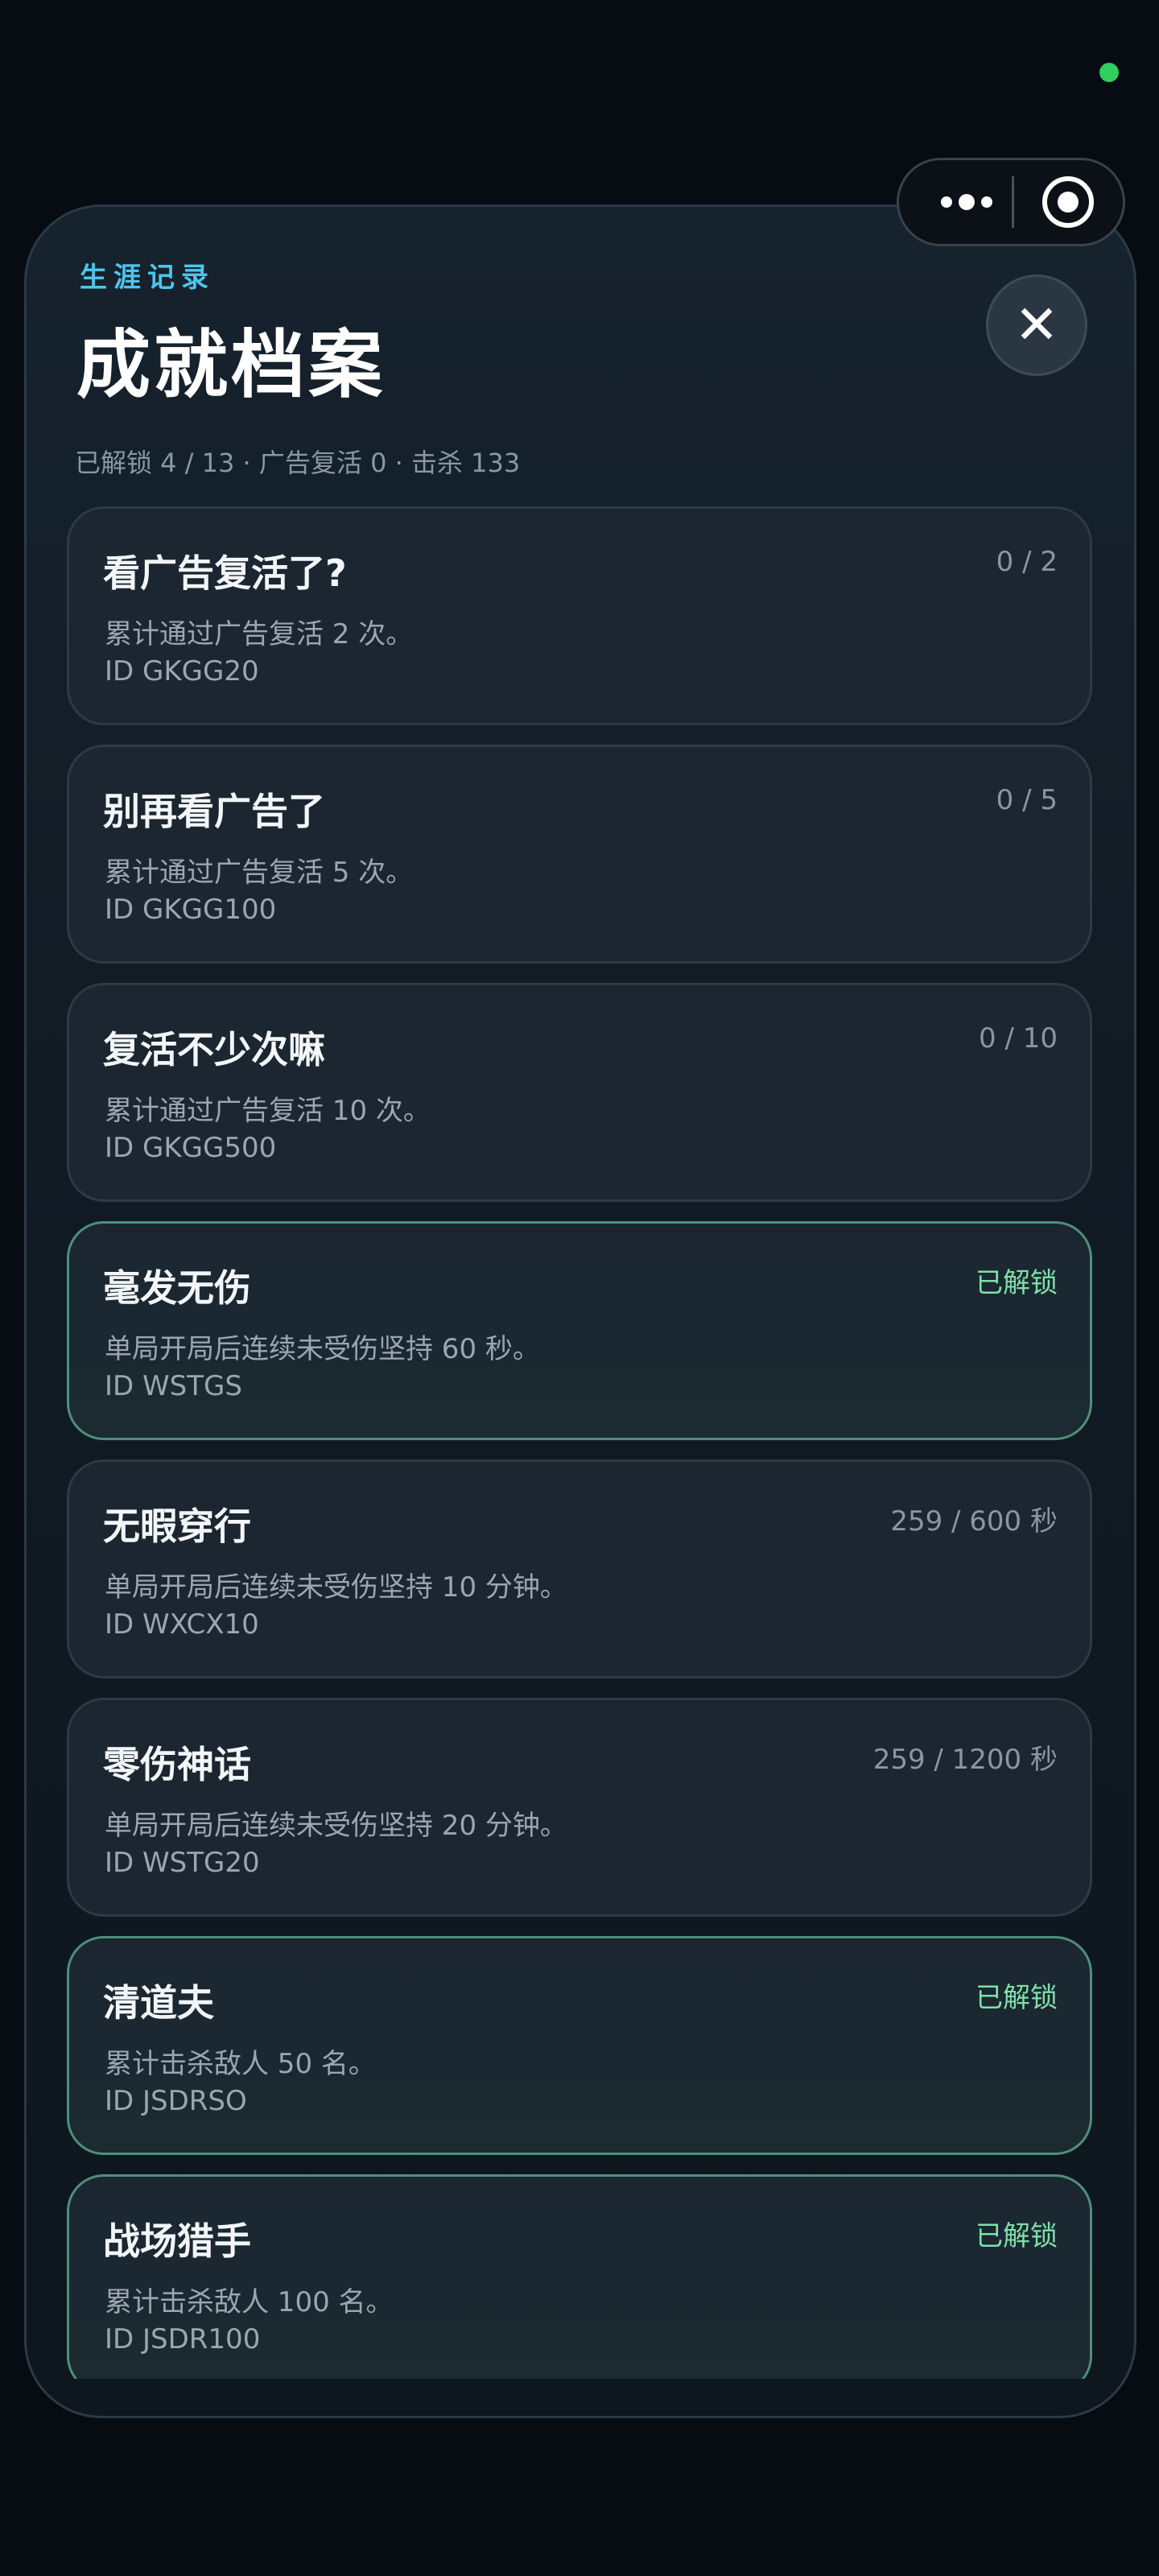 The image size is (1159, 2576). Describe the element at coordinates (241, 2064) in the screenshot. I see `achievement-description: 累计击杀敌人 50 名。` at that location.